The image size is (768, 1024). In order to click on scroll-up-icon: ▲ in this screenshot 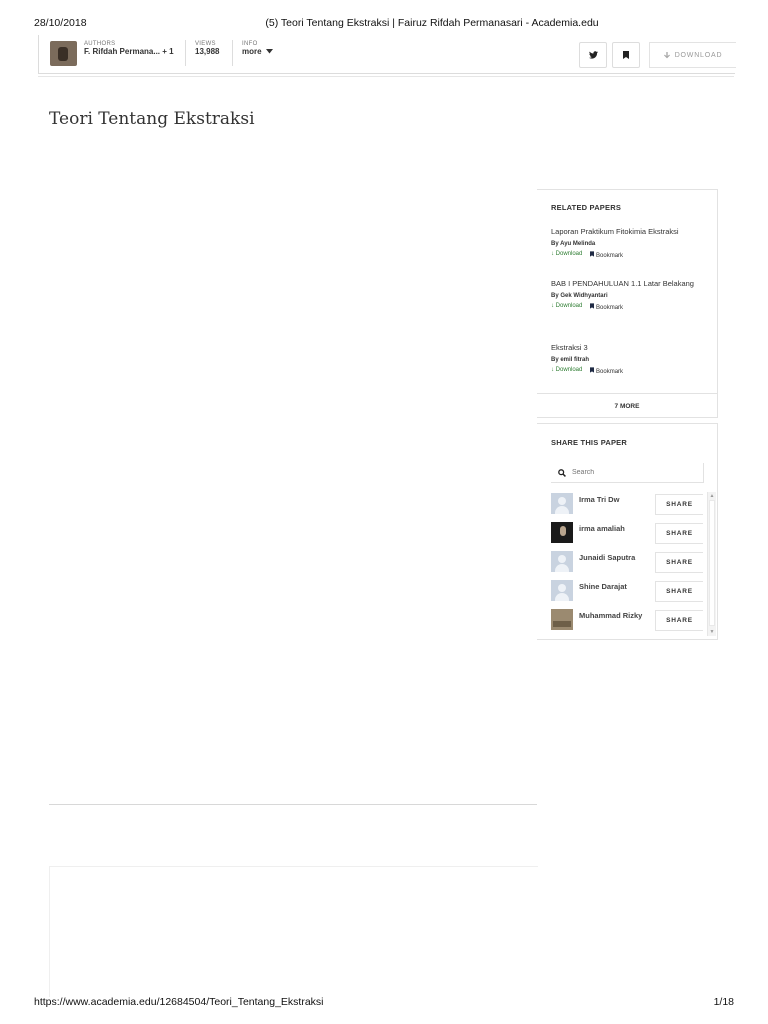, I will do `click(712, 496)`.